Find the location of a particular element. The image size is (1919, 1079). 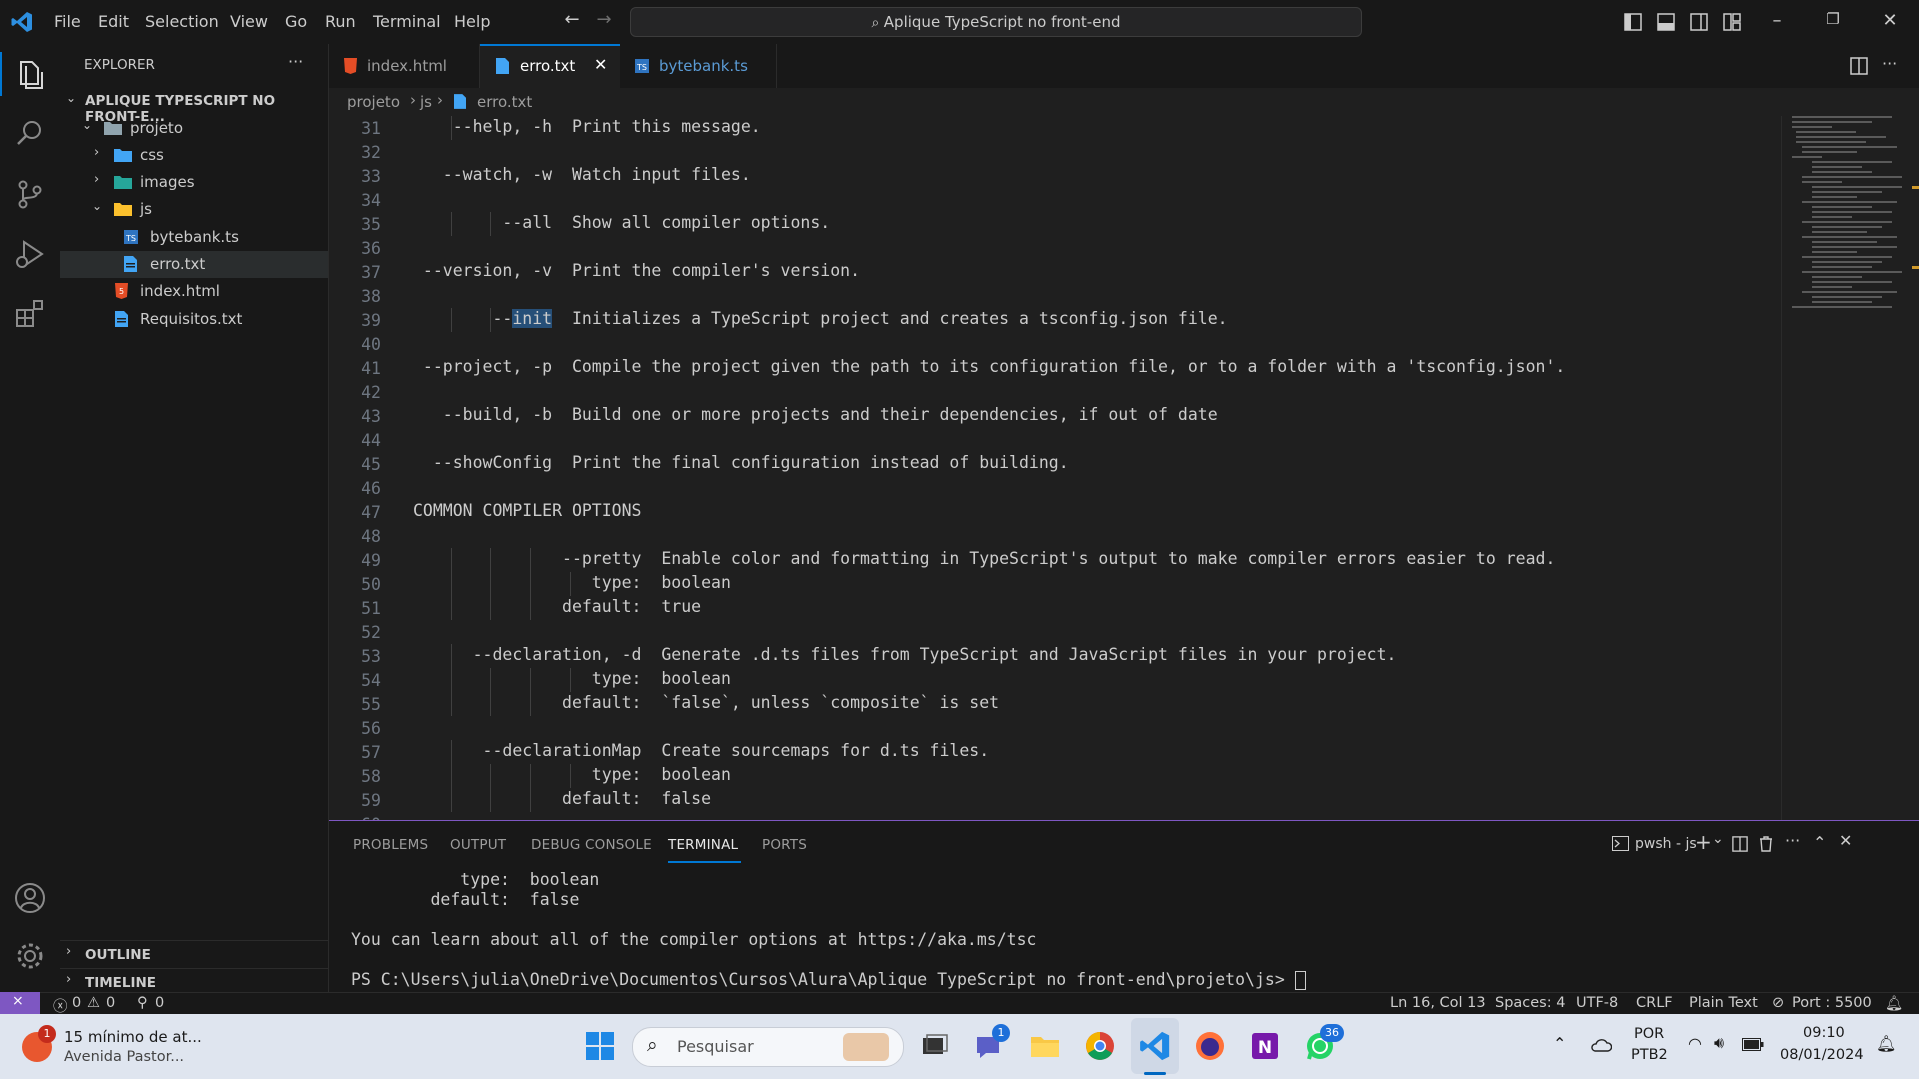

maximize-icon: ❐ is located at coordinates (1833, 22).